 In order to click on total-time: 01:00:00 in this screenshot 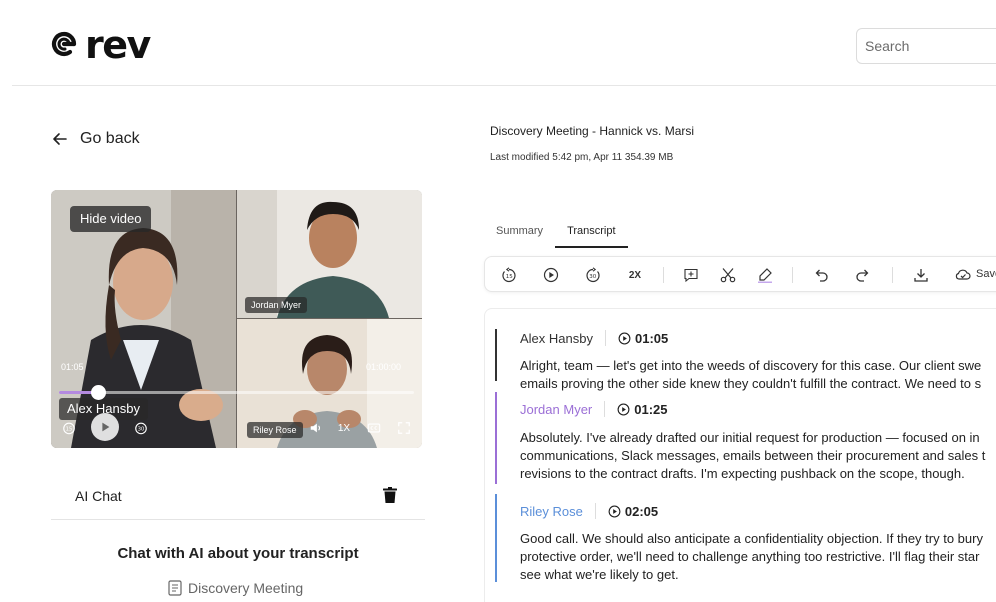, I will do `click(384, 367)`.